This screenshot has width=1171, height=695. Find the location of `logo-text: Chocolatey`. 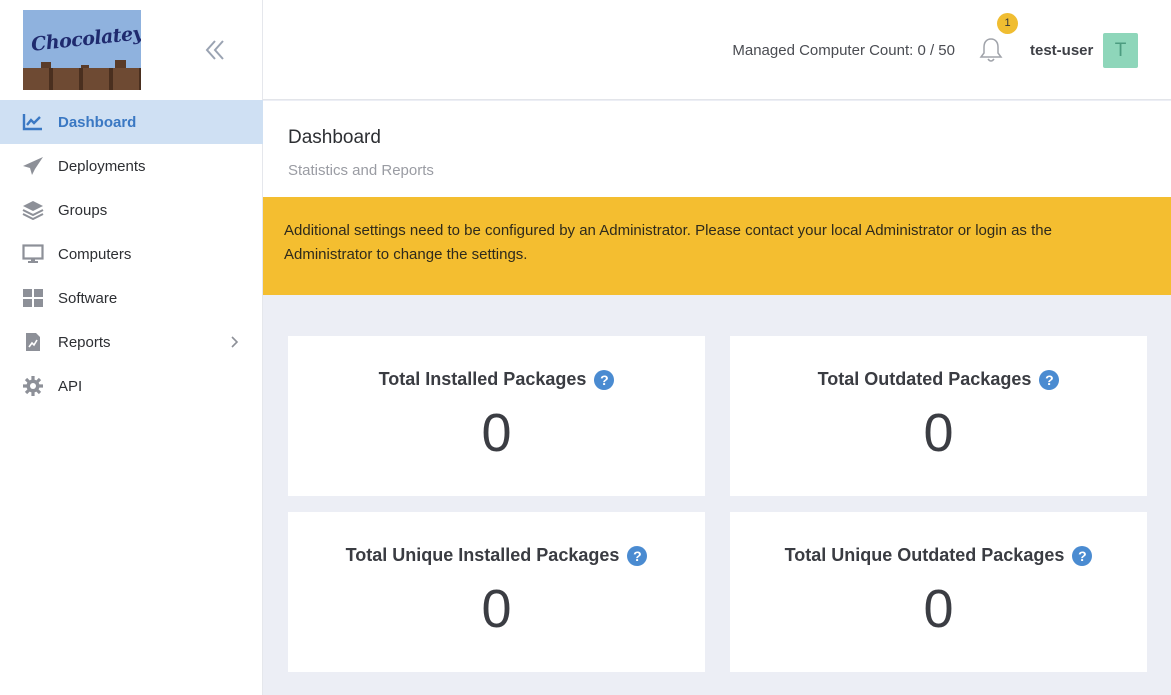

logo-text: Chocolatey is located at coordinates (85, 39).